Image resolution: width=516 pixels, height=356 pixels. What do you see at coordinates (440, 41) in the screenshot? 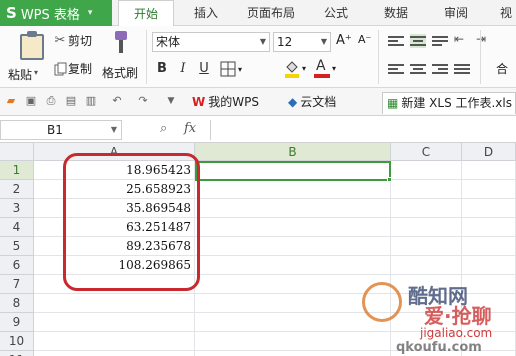
I see `align-bottom-button` at bounding box center [440, 41].